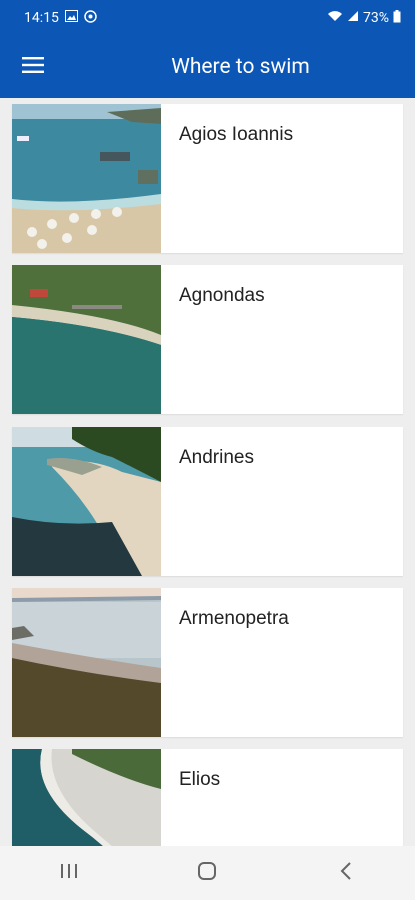 Image resolution: width=415 pixels, height=900 pixels. I want to click on back-icon, so click(346, 873).